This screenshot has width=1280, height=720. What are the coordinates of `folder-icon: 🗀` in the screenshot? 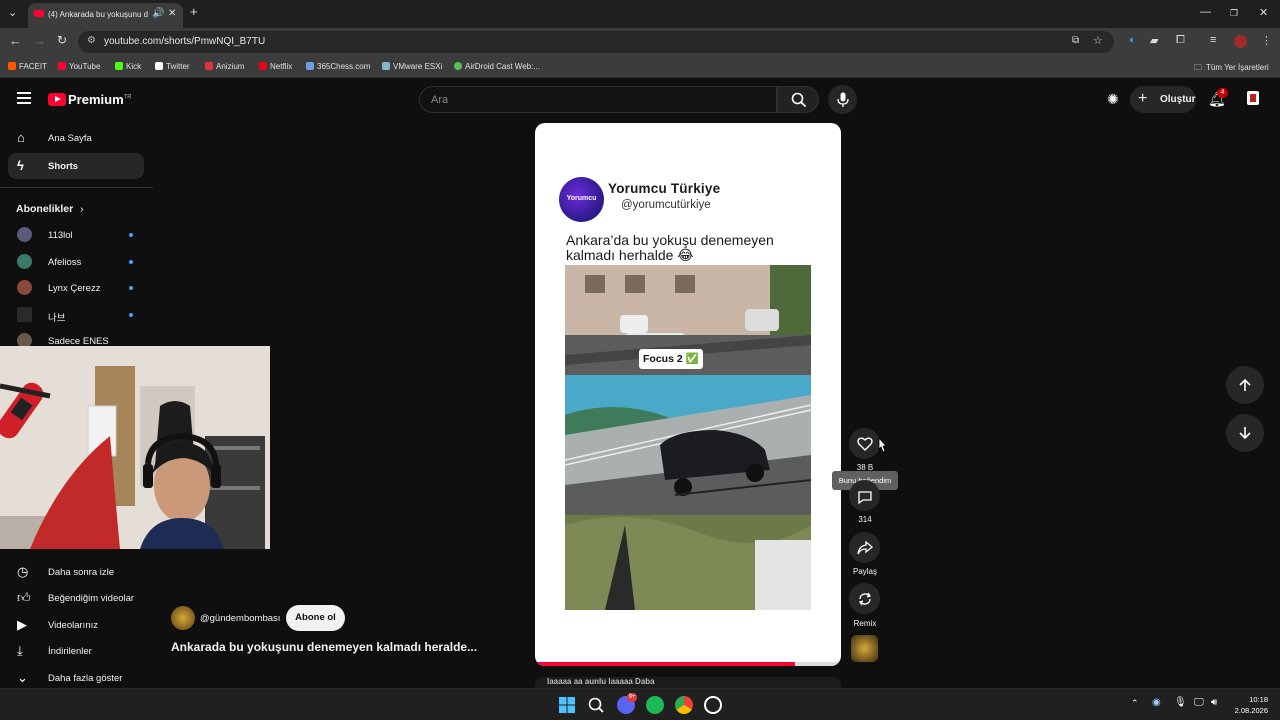 It's located at (1198, 67).